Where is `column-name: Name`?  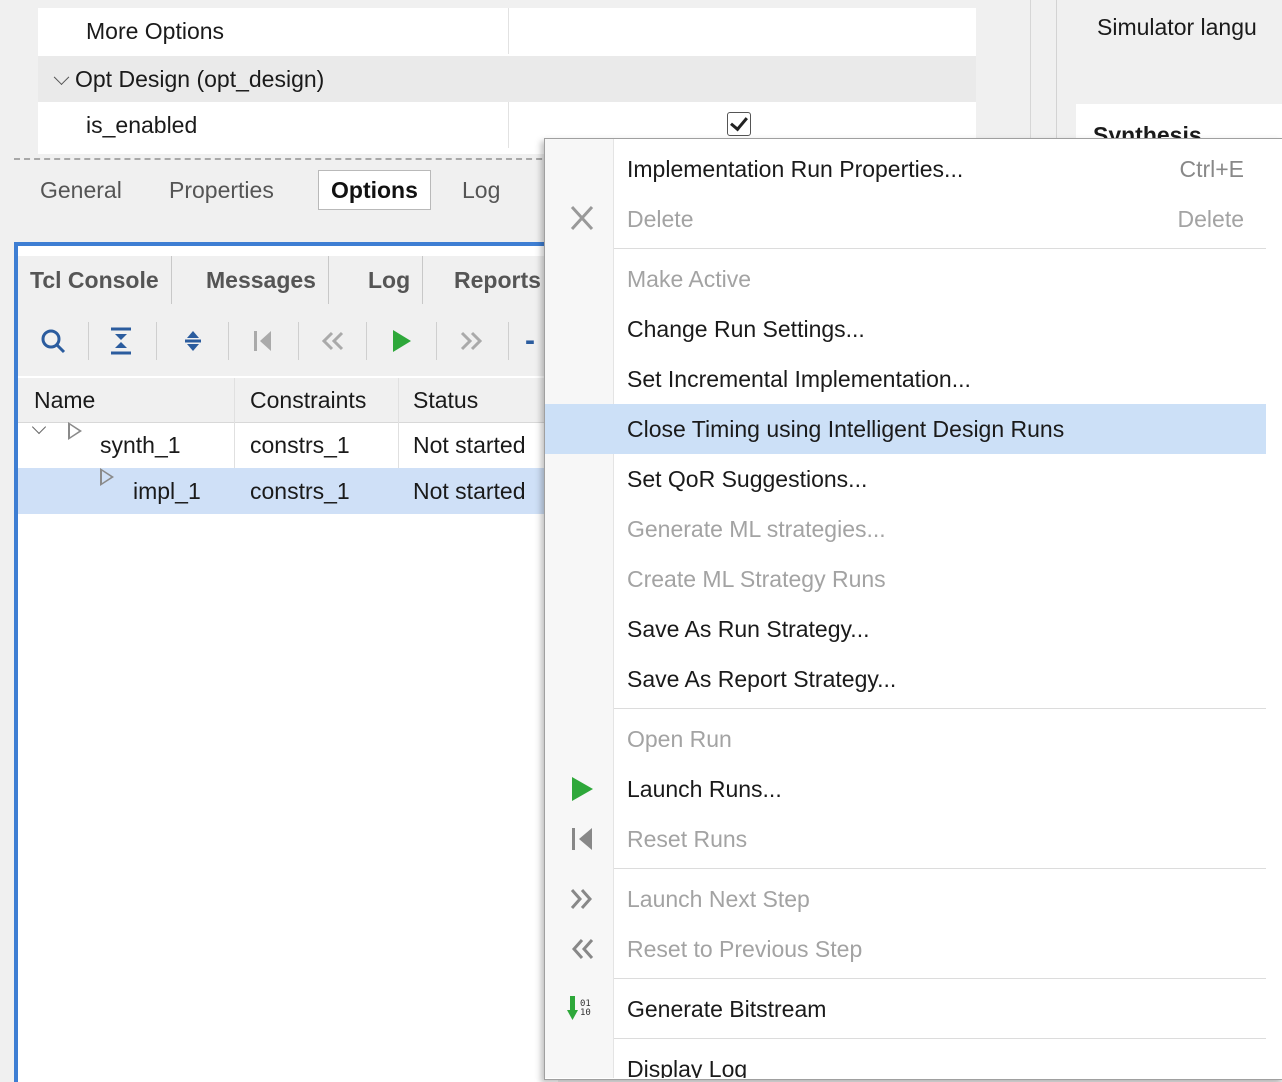 column-name: Name is located at coordinates (64, 400).